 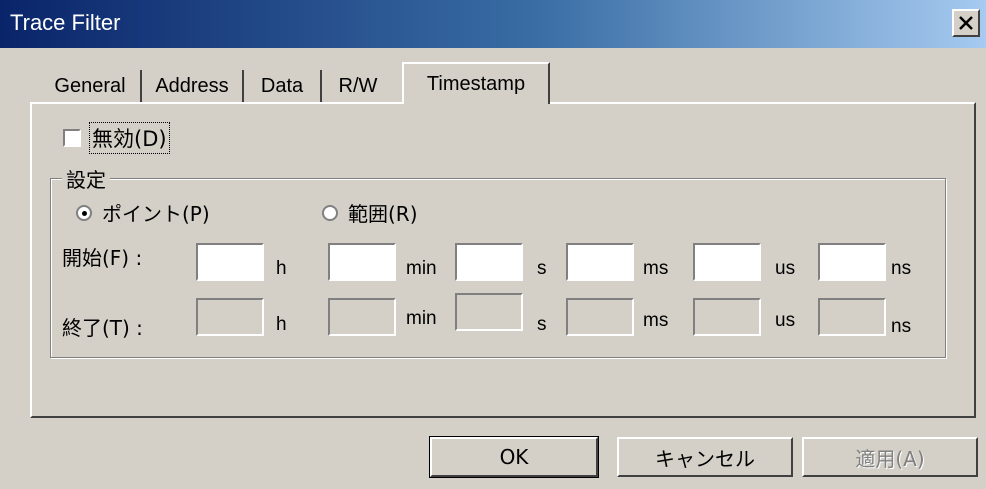 I want to click on end-hours-field, so click(x=230, y=317).